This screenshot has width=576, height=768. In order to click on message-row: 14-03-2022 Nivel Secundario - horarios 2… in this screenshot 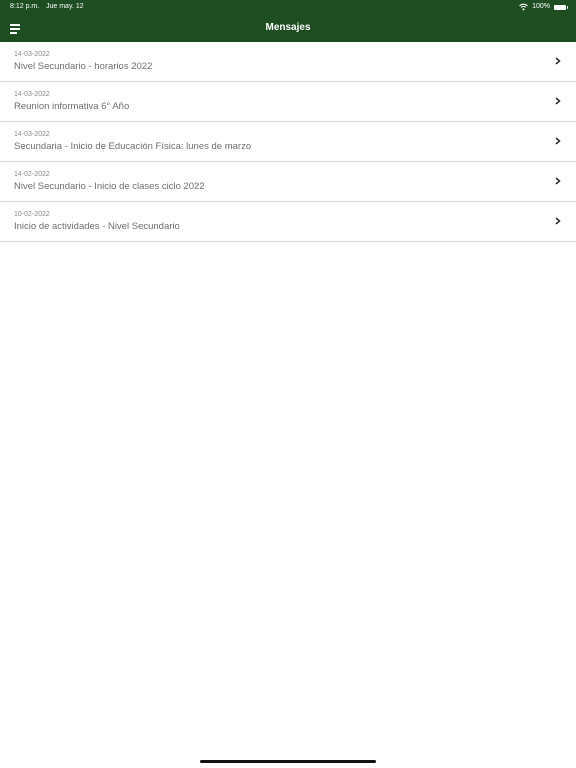, I will do `click(288, 62)`.